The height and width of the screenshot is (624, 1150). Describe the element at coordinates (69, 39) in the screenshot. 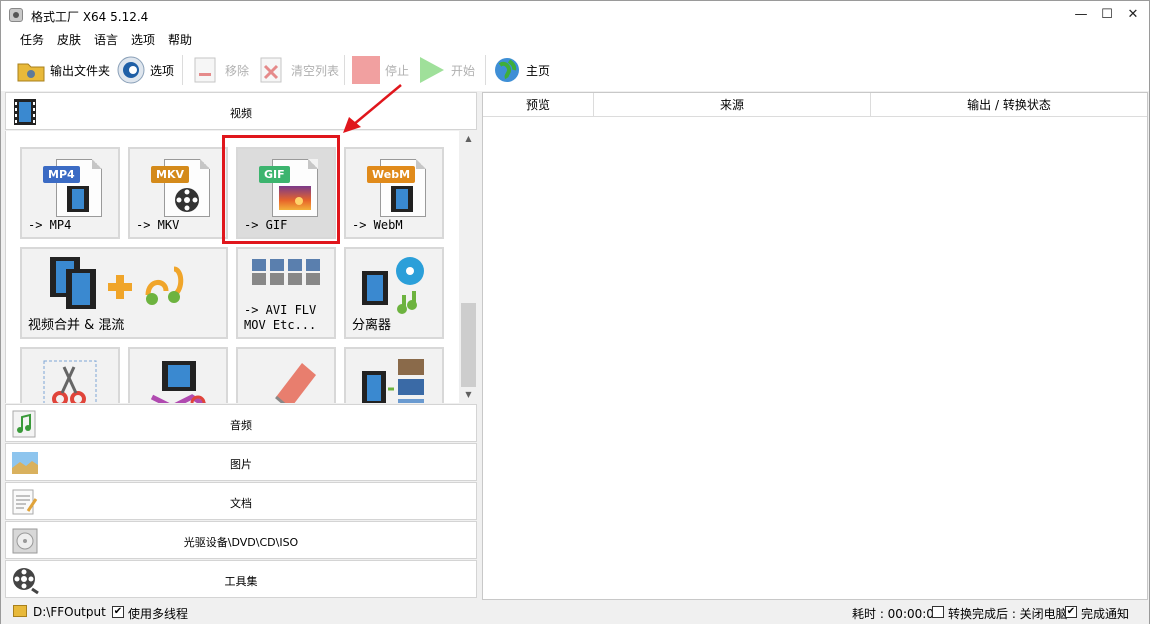

I see `menu-skin: 皮肤` at that location.